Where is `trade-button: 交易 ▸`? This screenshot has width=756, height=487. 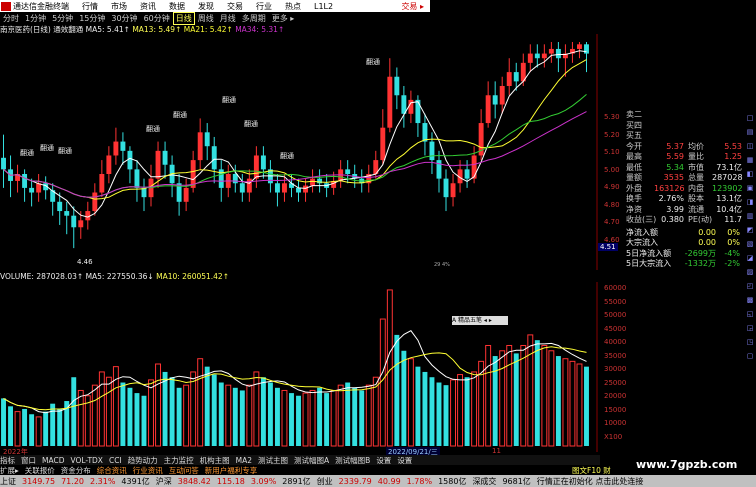 trade-button: 交易 ▸ is located at coordinates (412, 6).